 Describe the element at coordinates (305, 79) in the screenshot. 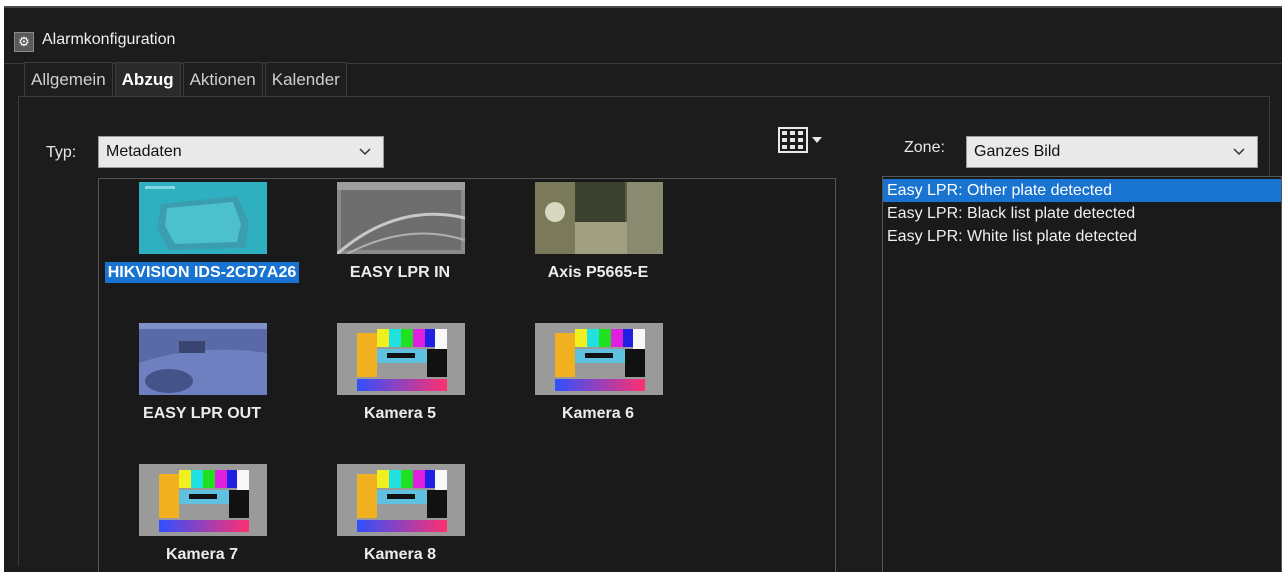

I see `tab-kalender: Kalender` at that location.